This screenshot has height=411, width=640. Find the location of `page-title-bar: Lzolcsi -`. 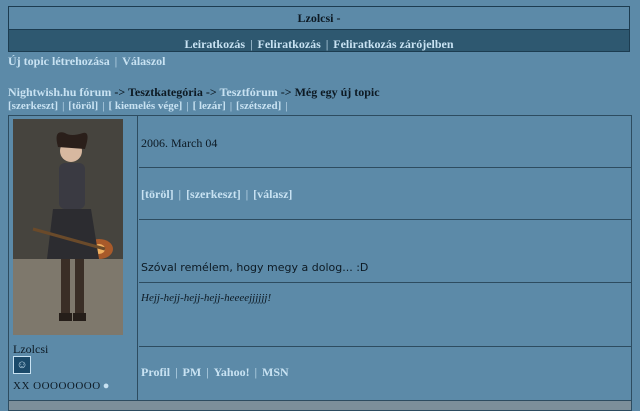

page-title-bar: Lzolcsi - is located at coordinates (319, 18).